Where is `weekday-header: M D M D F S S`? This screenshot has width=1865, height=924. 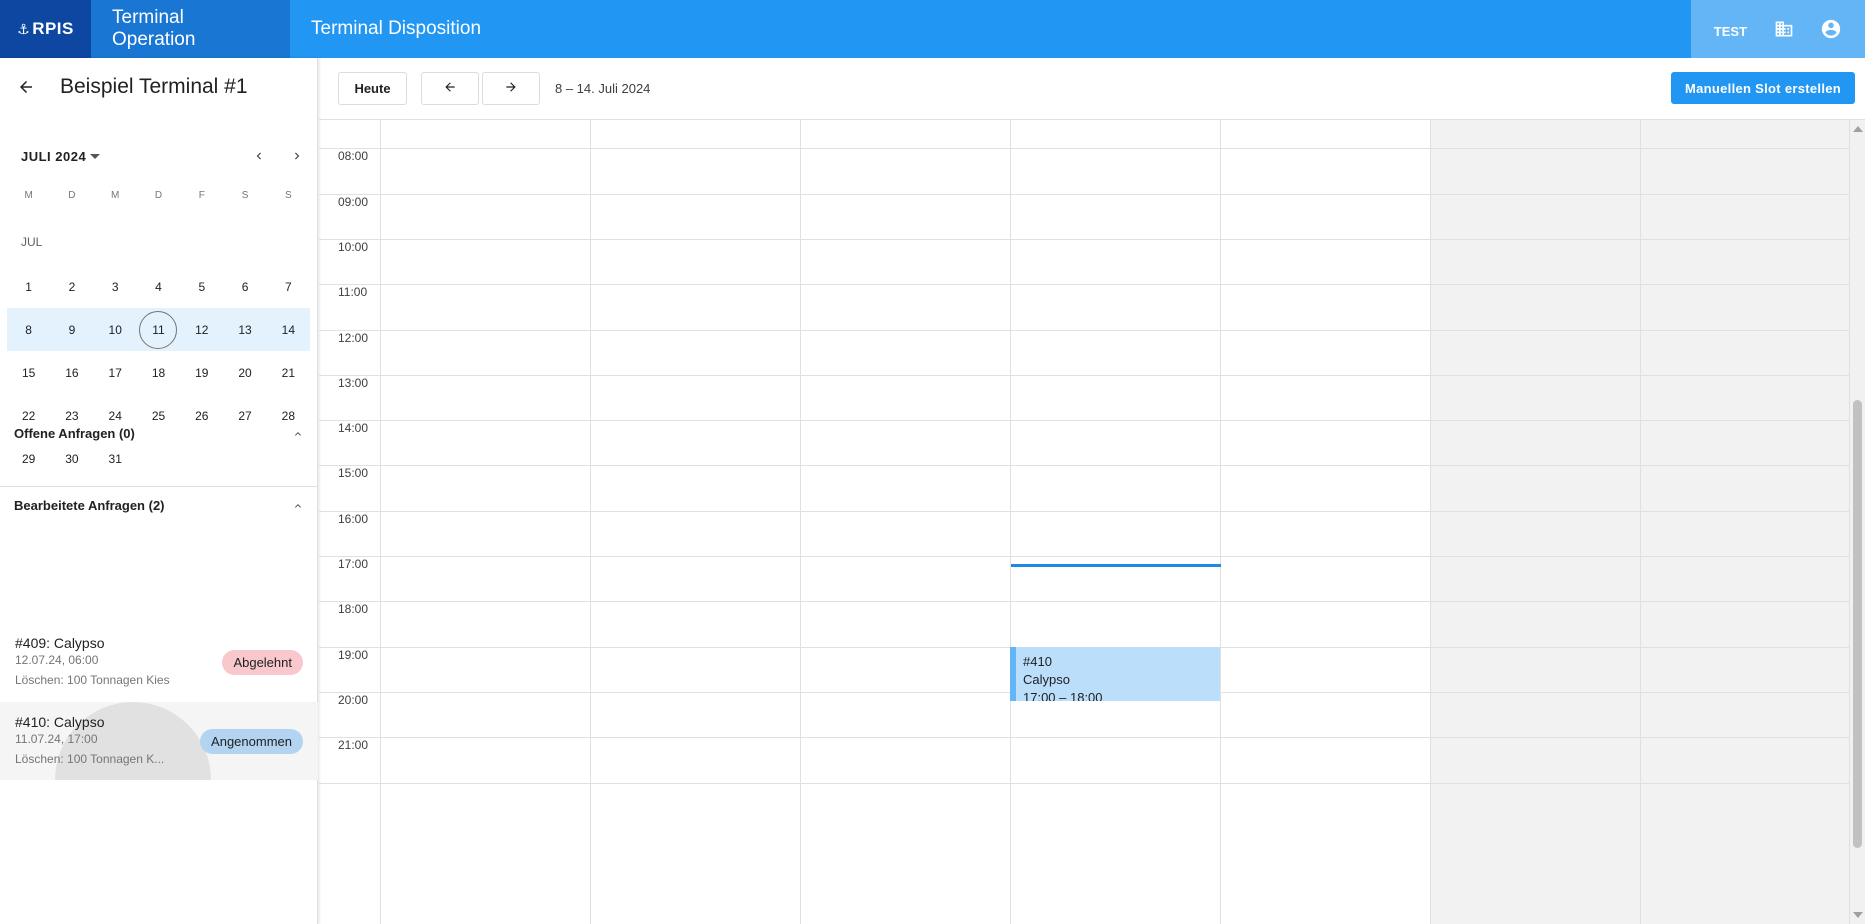 weekday-header: M D M D F S S is located at coordinates (158, 195).